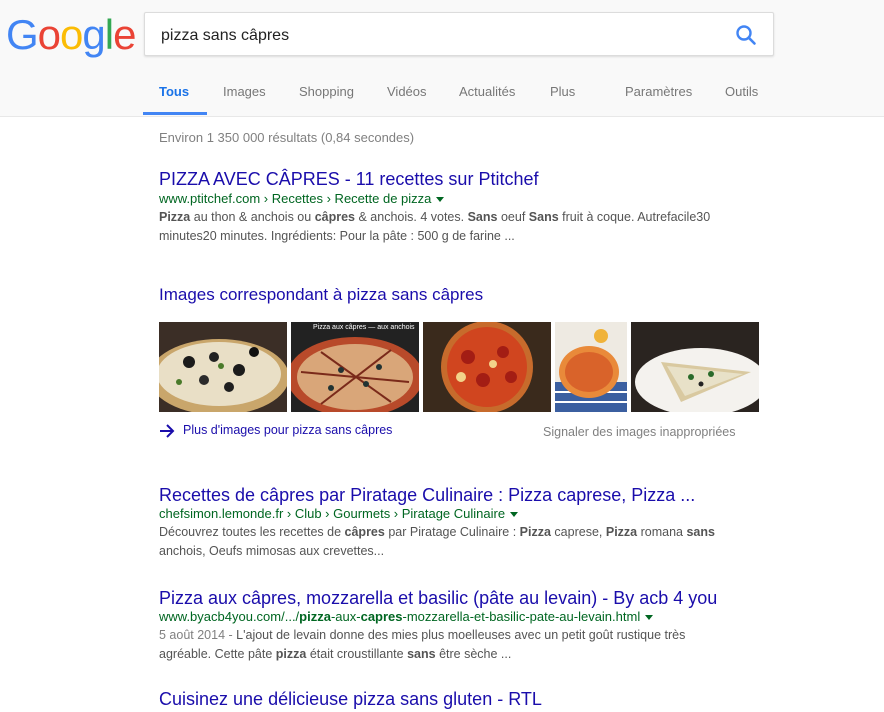 The image size is (884, 712). I want to click on thumbnail-caption: Pizza aux câpres — aux anchois, so click(364, 327).